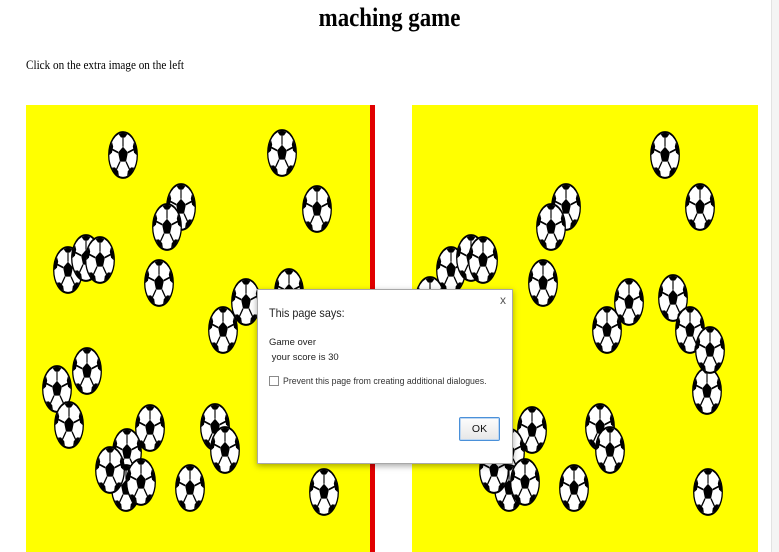 The height and width of the screenshot is (552, 779). What do you see at coordinates (292, 342) in the screenshot?
I see `dialog-message-line-1: Game over` at bounding box center [292, 342].